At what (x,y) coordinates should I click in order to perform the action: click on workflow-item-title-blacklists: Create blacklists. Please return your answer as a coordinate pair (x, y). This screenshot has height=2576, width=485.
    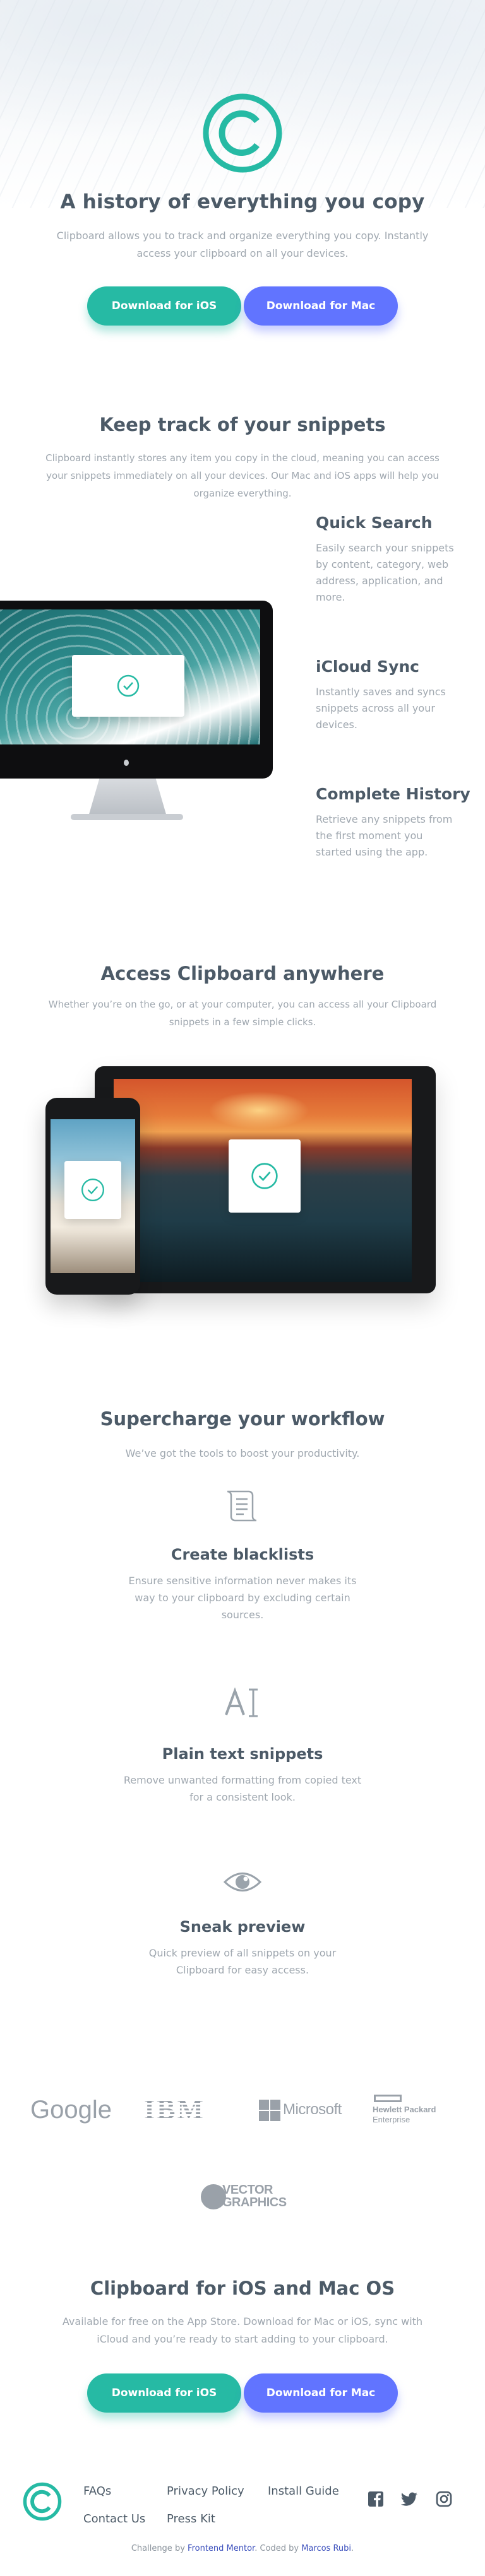
    Looking at the image, I should click on (242, 1554).